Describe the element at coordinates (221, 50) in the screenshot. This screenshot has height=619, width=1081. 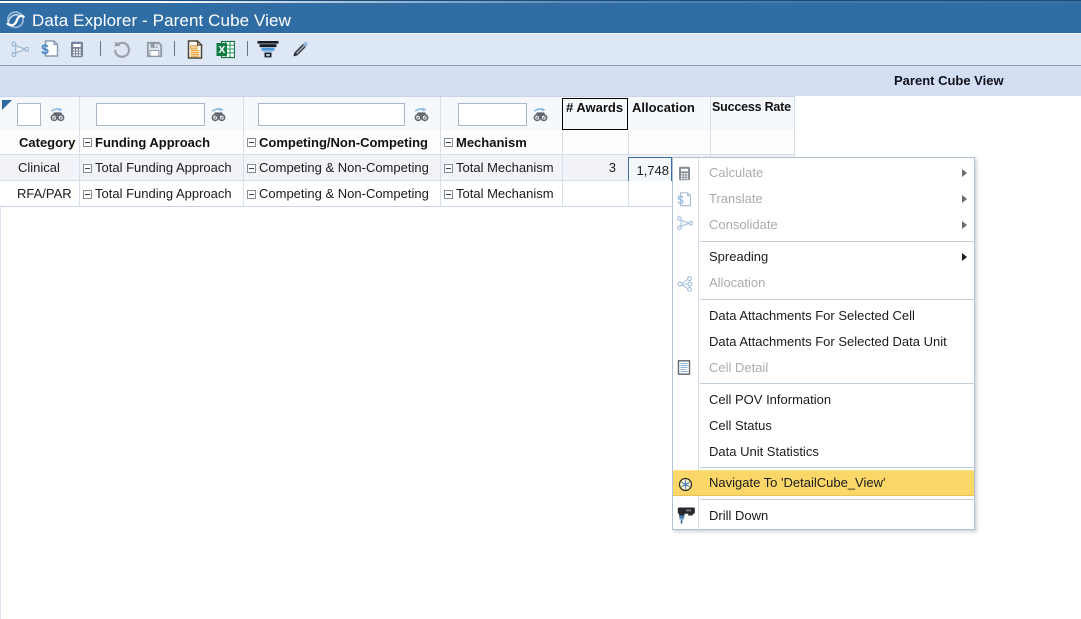
I see `svg-text: X` at that location.